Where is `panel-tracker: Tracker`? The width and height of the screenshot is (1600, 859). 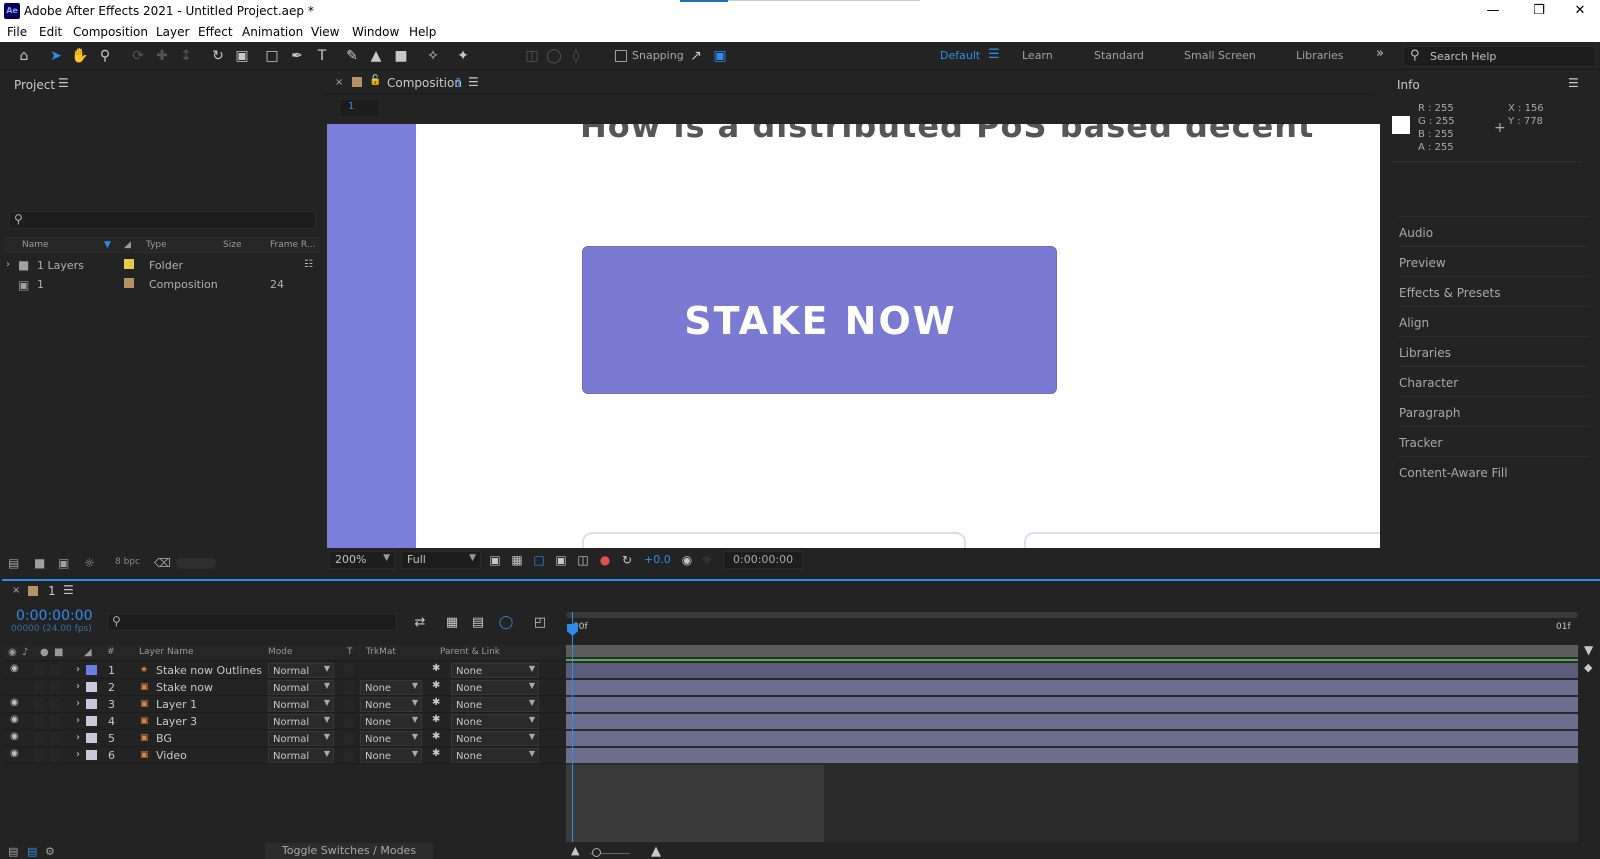 panel-tracker: Tracker is located at coordinates (1494, 440).